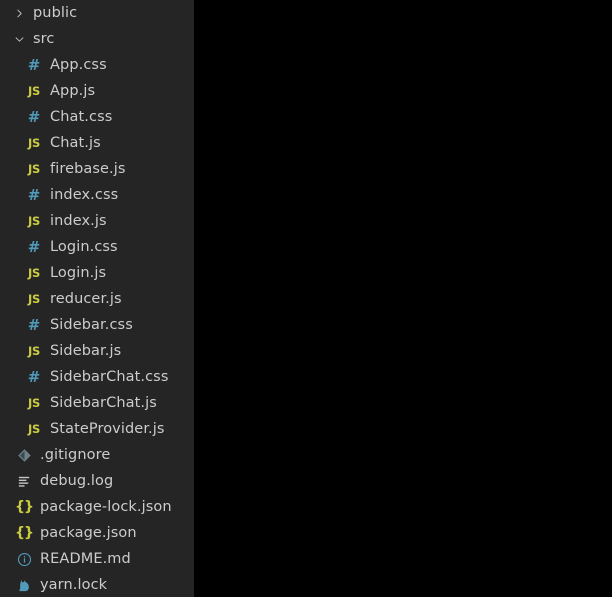 This screenshot has width=612, height=597. I want to click on explorer-file-row: # index.css, so click(97, 195).